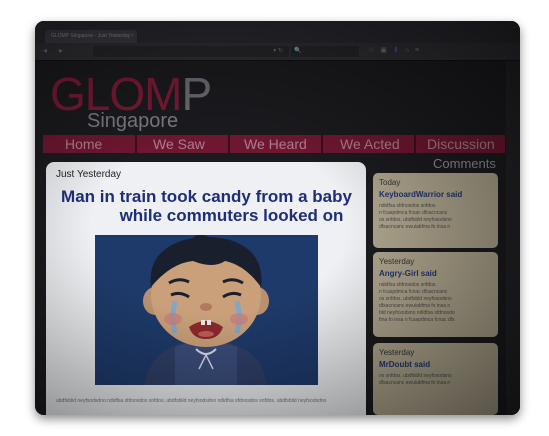  What do you see at coordinates (45, 51) in the screenshot?
I see `back-arrow-icon: ◂` at bounding box center [45, 51].